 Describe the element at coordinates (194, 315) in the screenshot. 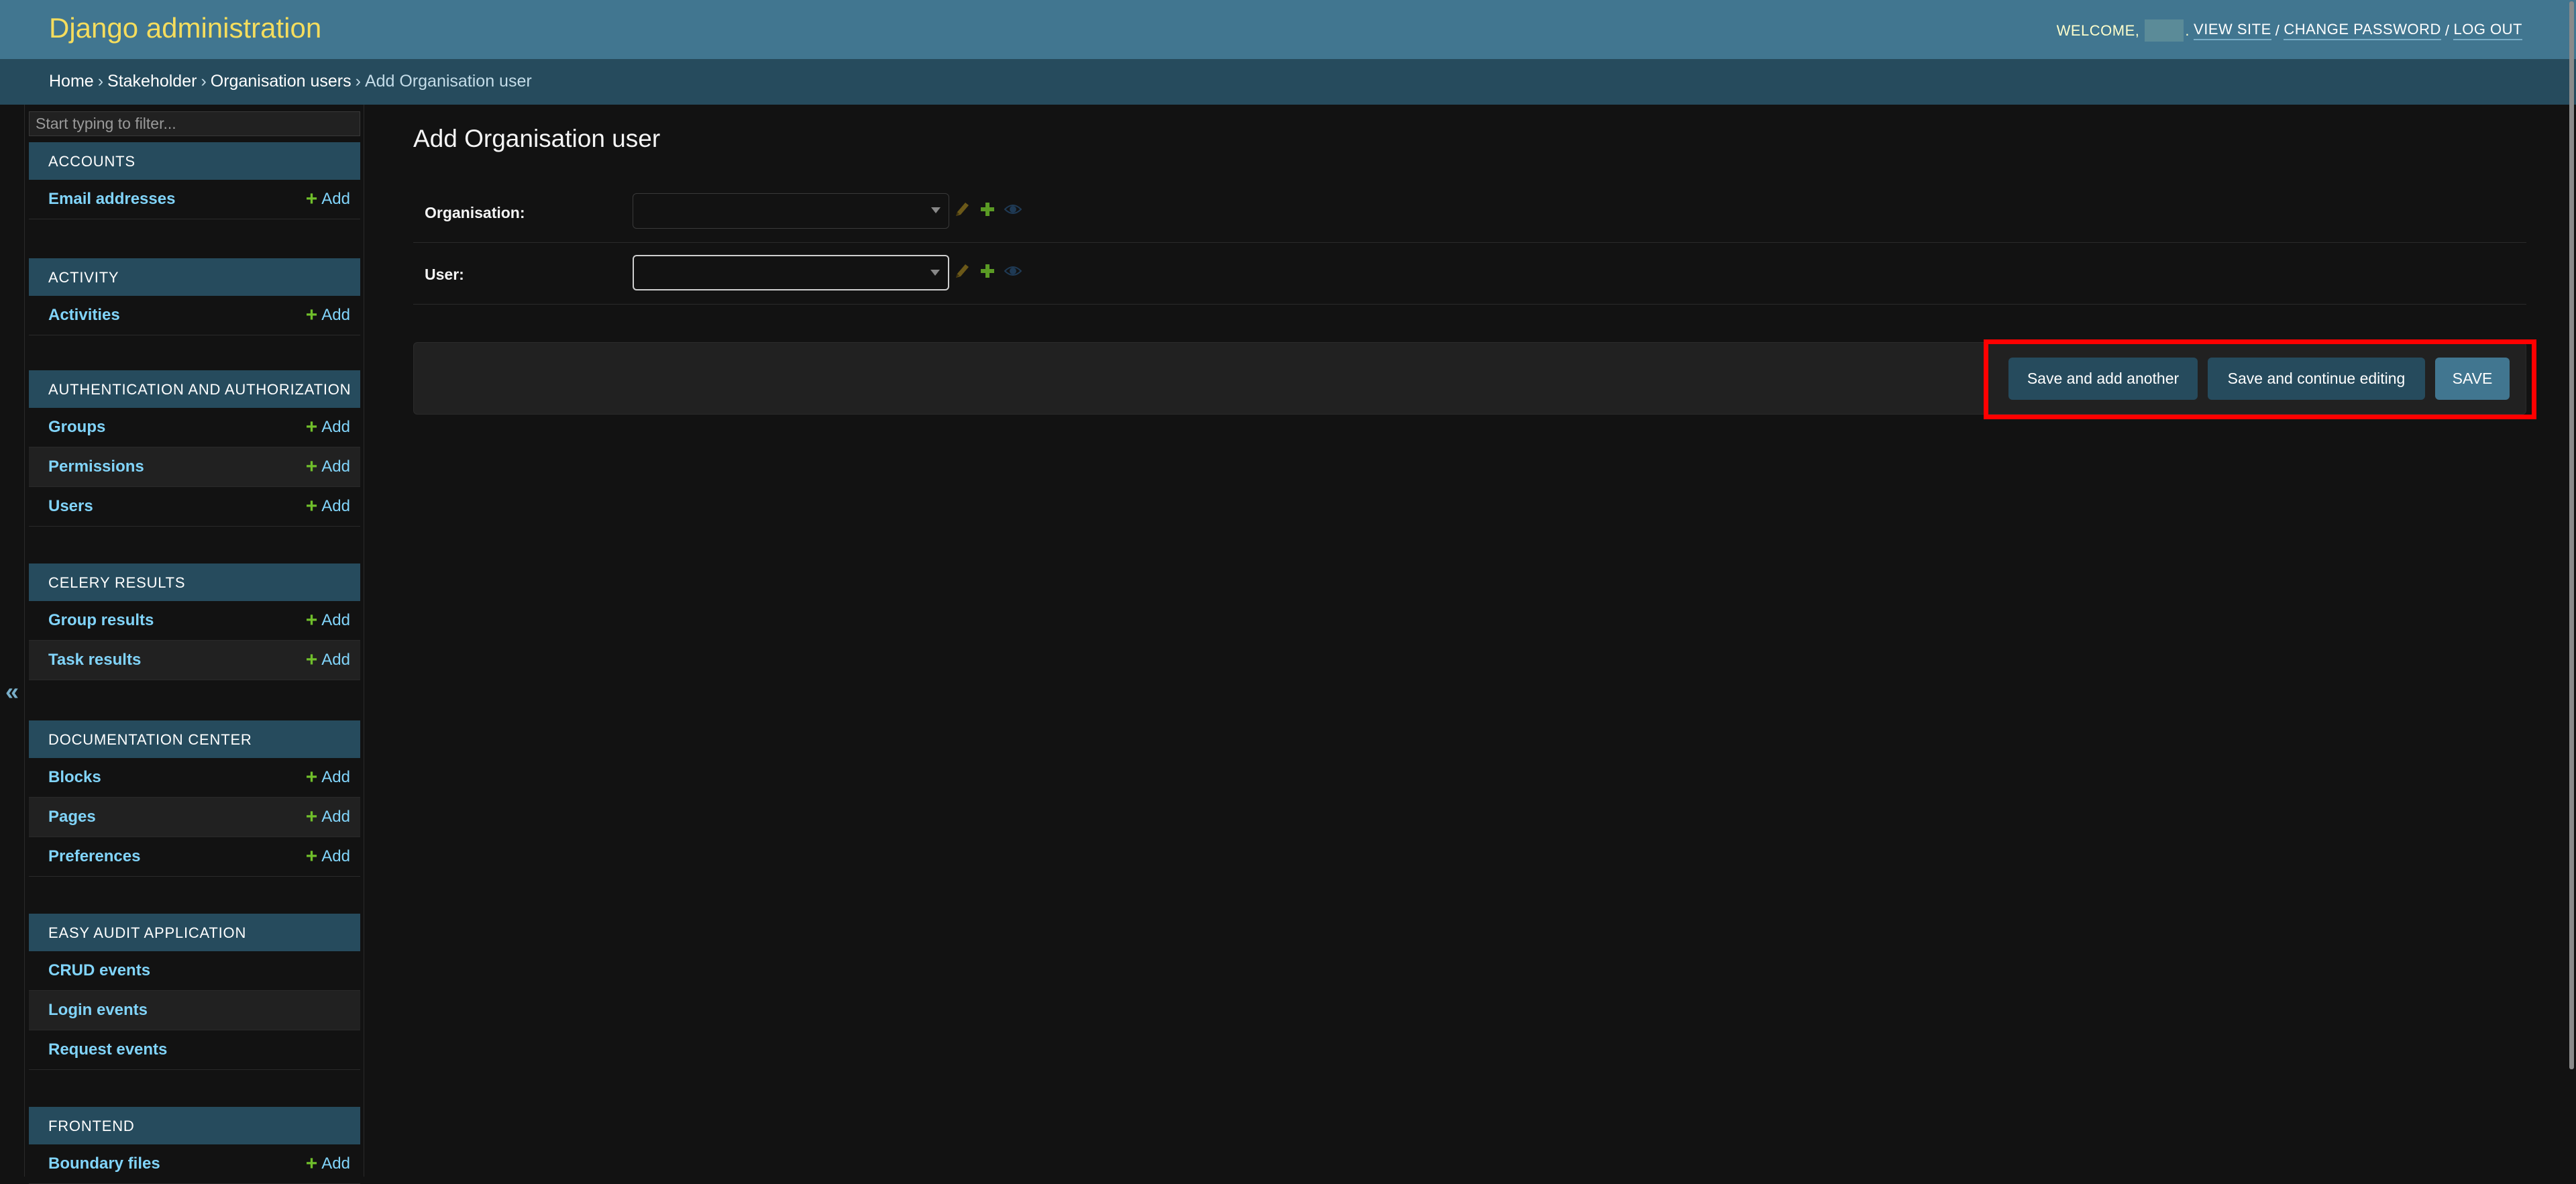

I see `sidebar-item: Activities + Add` at that location.